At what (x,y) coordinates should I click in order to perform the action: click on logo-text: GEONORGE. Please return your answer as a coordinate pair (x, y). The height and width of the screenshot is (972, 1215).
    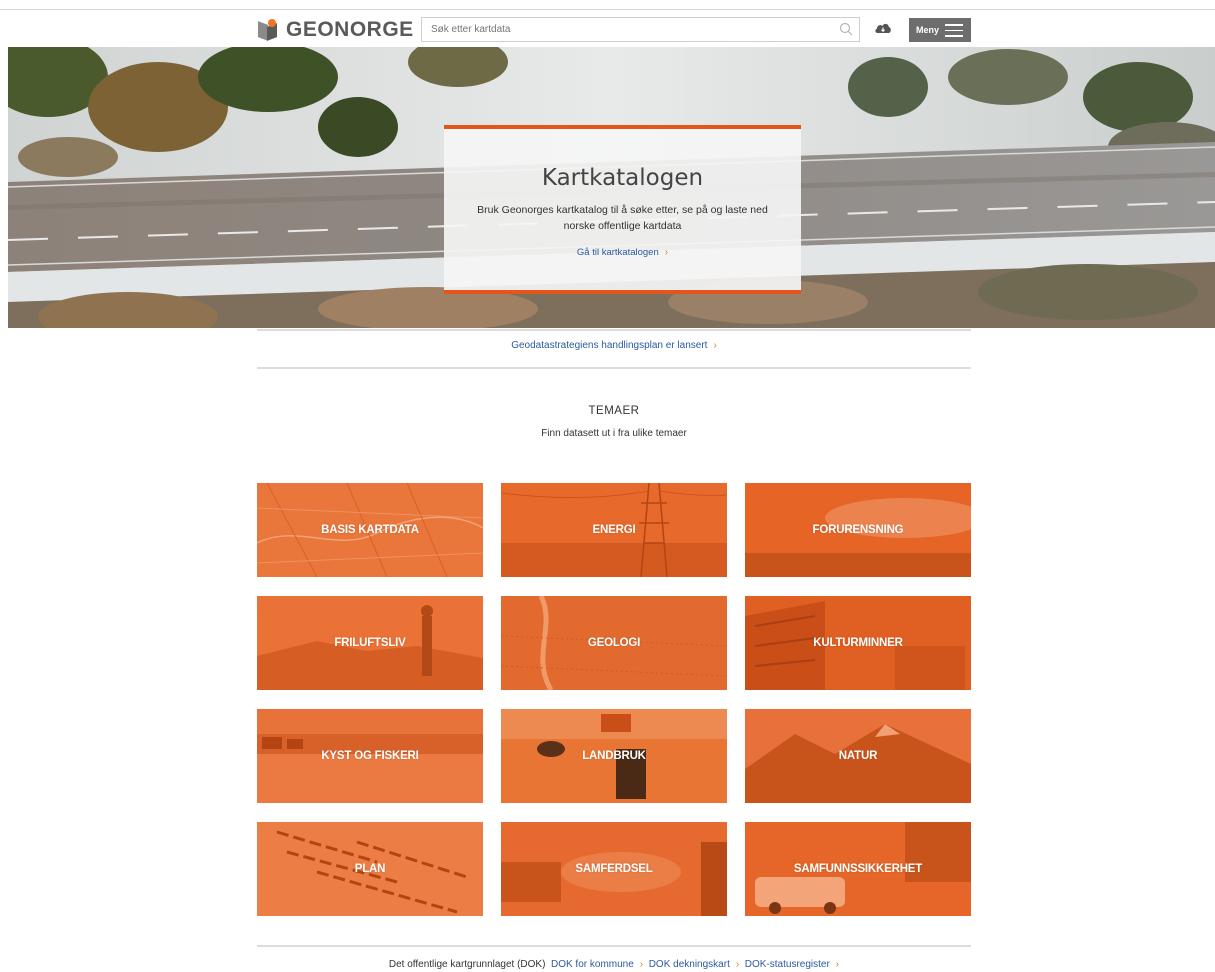
    Looking at the image, I should click on (350, 29).